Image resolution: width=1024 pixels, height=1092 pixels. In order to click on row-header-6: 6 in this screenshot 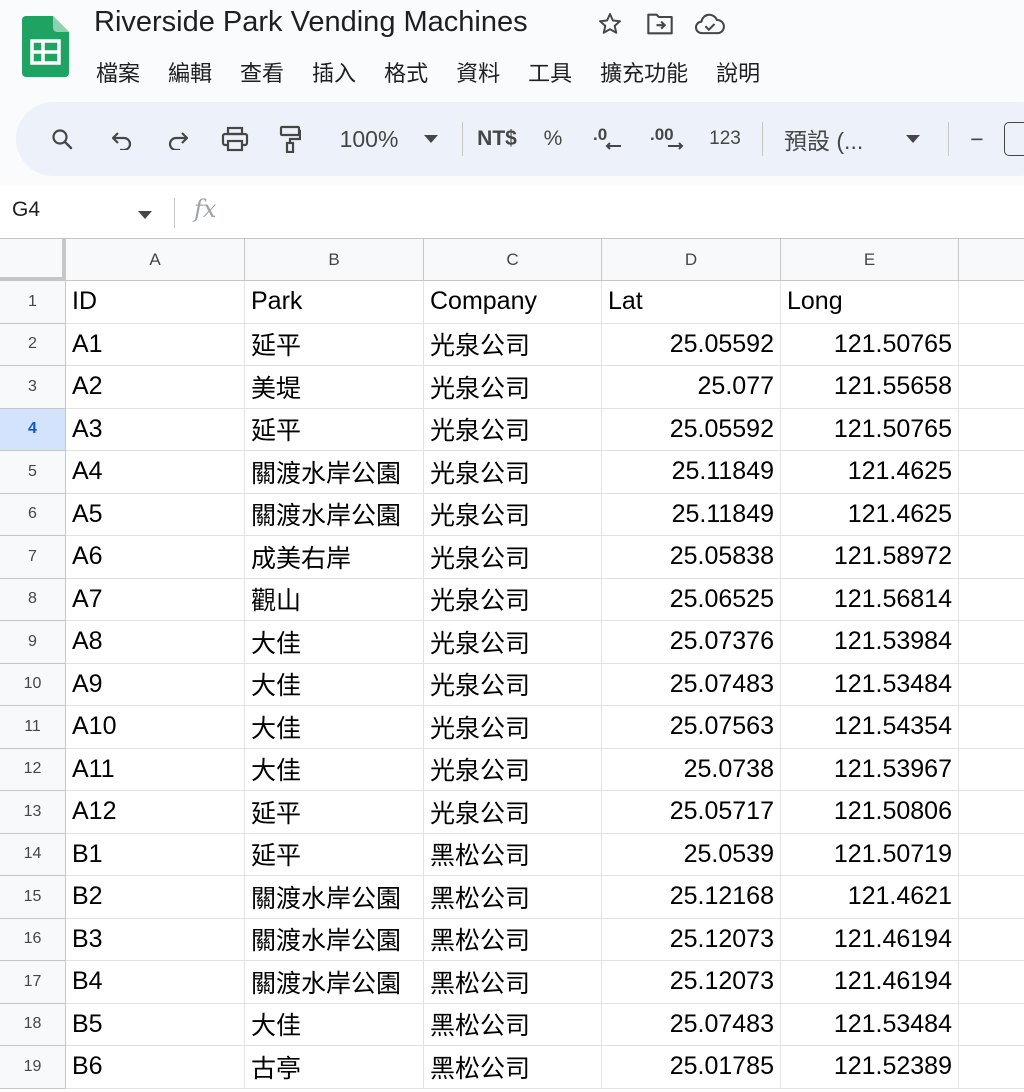, I will do `click(33, 514)`.